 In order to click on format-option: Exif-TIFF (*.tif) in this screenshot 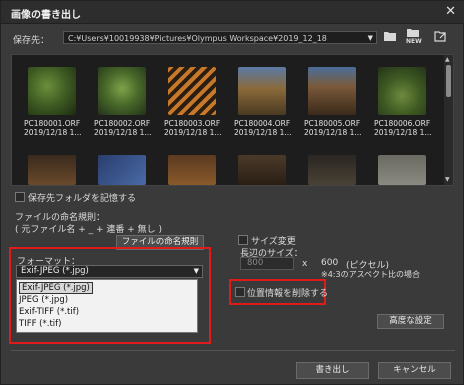, I will do `click(49, 312)`.